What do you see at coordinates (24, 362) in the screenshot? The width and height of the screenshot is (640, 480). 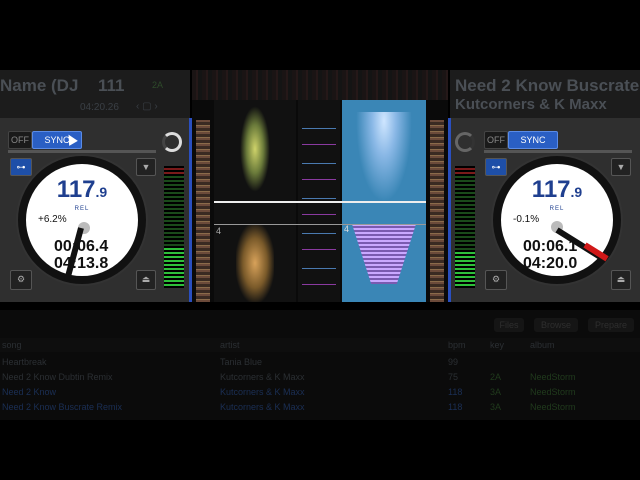 I see `row-song: Heartbreak` at bounding box center [24, 362].